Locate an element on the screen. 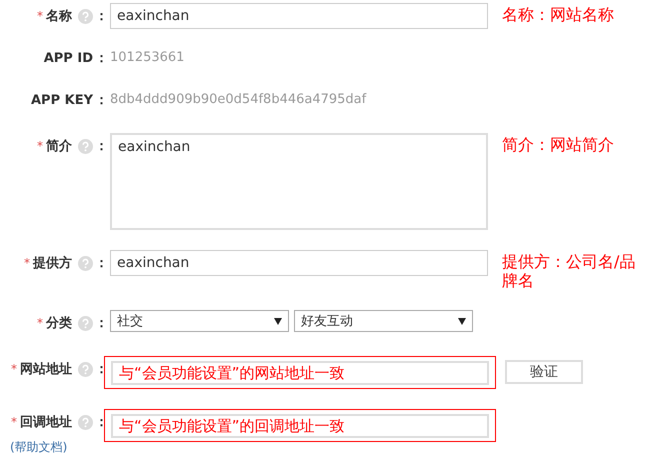  input-field: 与“会员功能设置”的网站地址一致 is located at coordinates (300, 373).